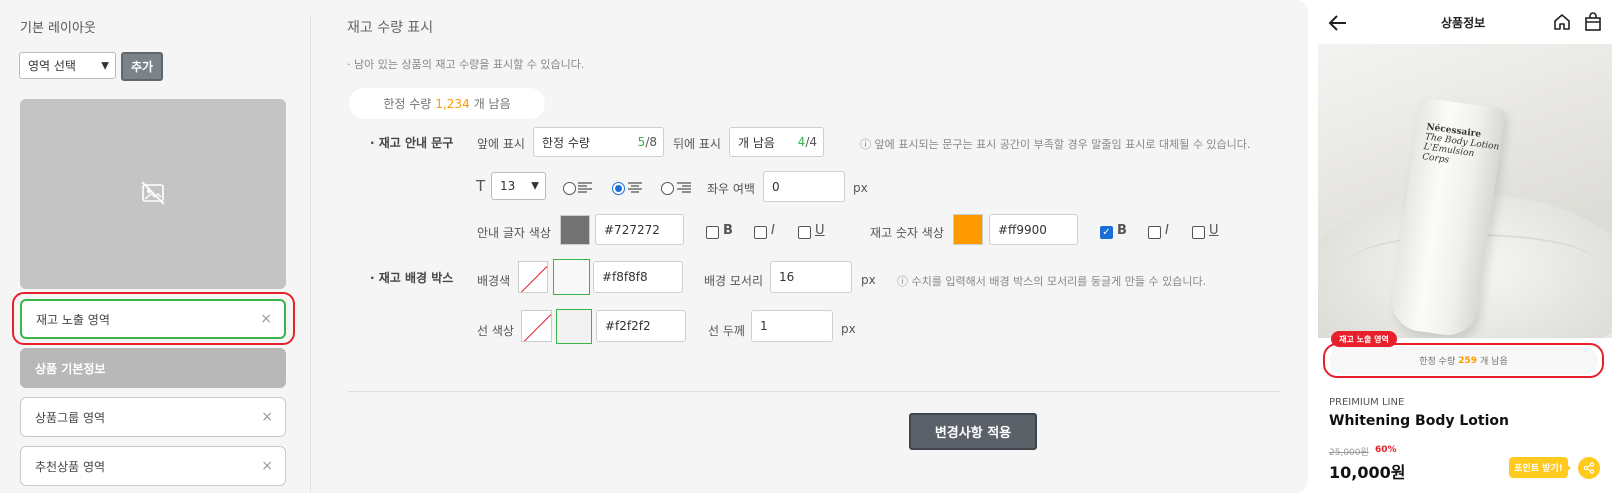 The image size is (1612, 493). I want to click on bg-color-input: #f8f8f8, so click(638, 277).